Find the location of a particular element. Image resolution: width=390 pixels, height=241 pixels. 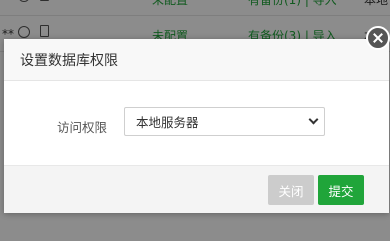

close-icon is located at coordinates (378, 38).